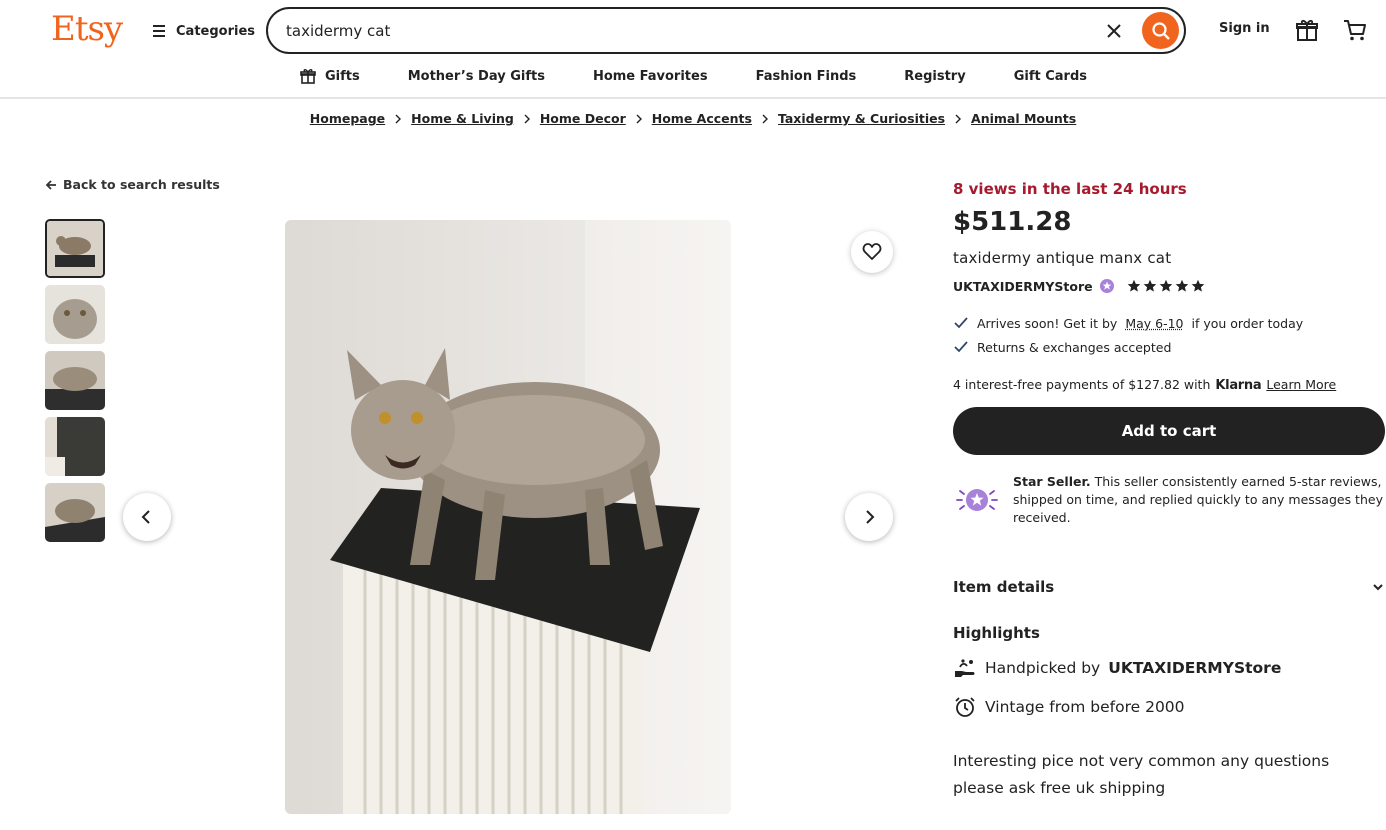  I want to click on breadcrumb-link: Home & Living, so click(462, 118).